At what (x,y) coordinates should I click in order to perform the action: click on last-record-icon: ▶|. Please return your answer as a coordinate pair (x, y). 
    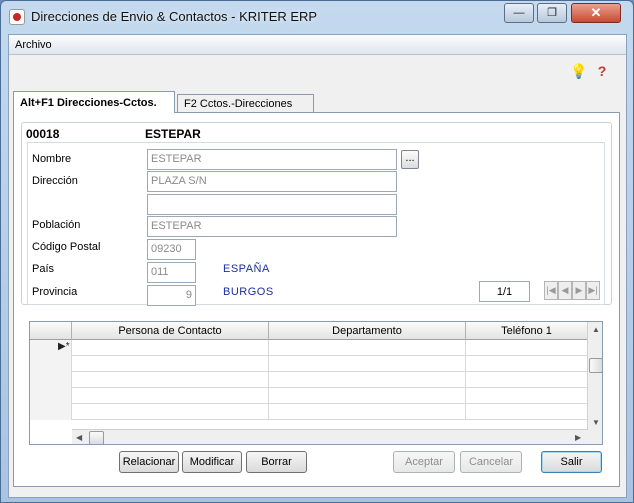
    Looking at the image, I should click on (593, 290).